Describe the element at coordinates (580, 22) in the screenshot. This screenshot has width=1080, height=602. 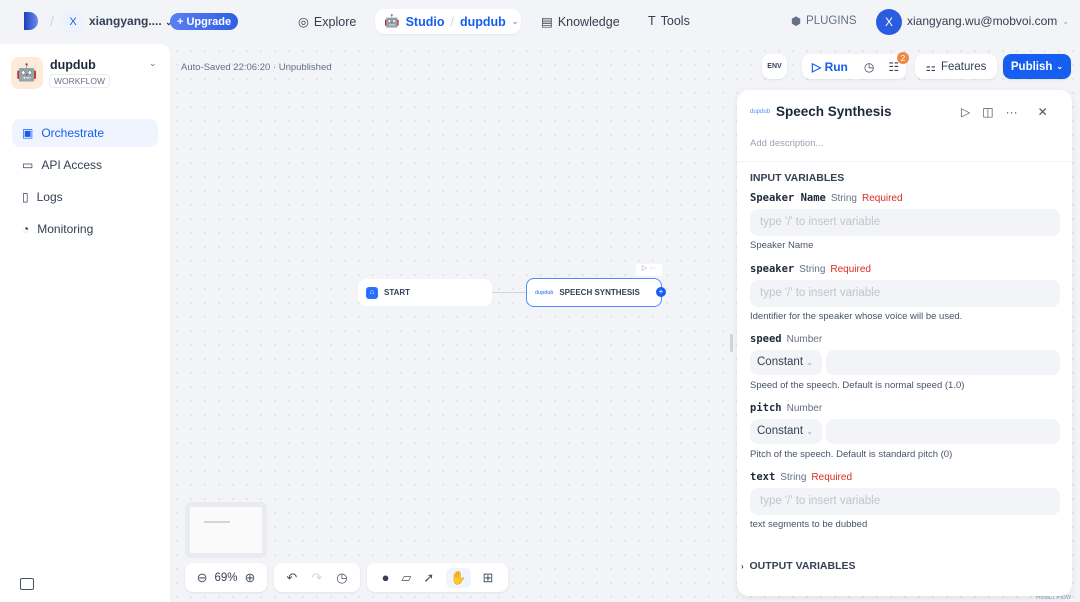
I see `nav-knowledge: ▤ Knowledge` at that location.